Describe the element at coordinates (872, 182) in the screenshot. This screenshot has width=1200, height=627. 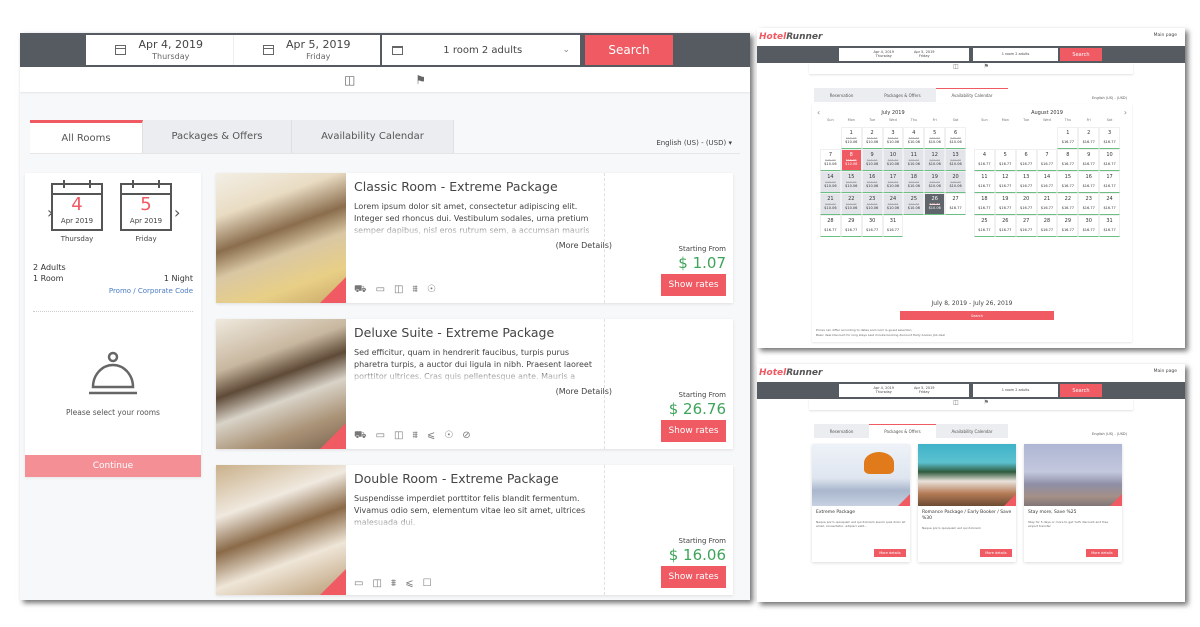
I see `calendar-day: 16 $16.77 $10.06` at that location.